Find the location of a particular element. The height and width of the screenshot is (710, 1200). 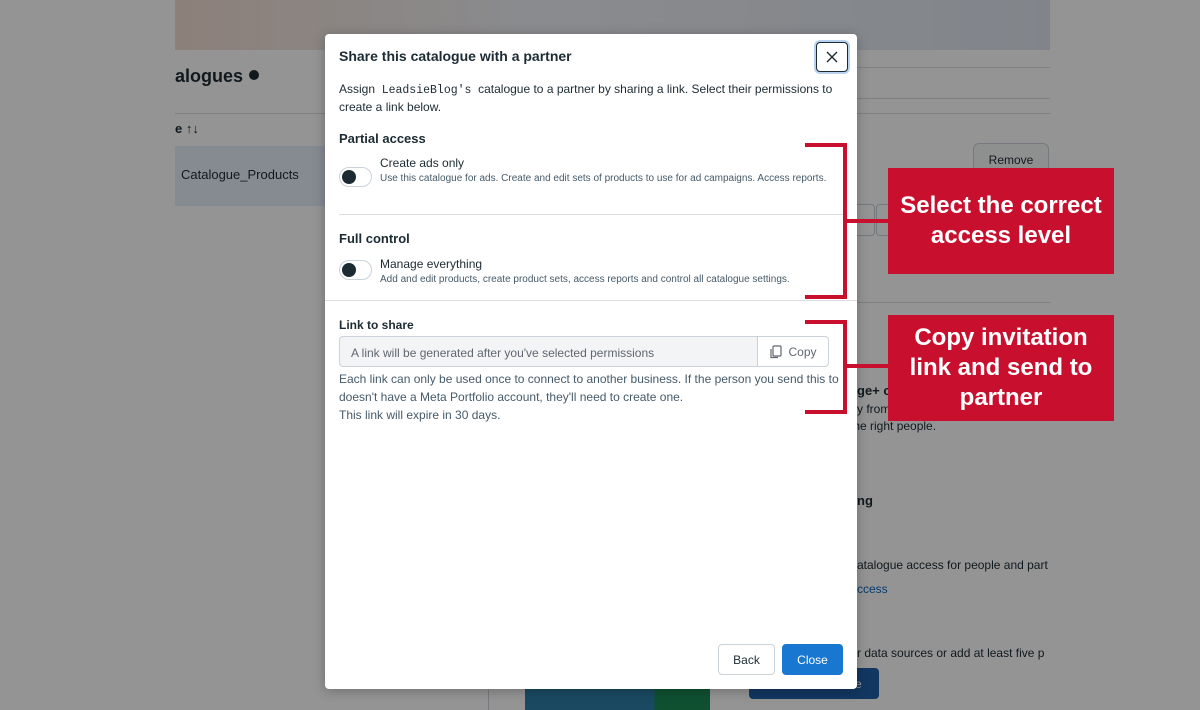

close-icon is located at coordinates (832, 57).